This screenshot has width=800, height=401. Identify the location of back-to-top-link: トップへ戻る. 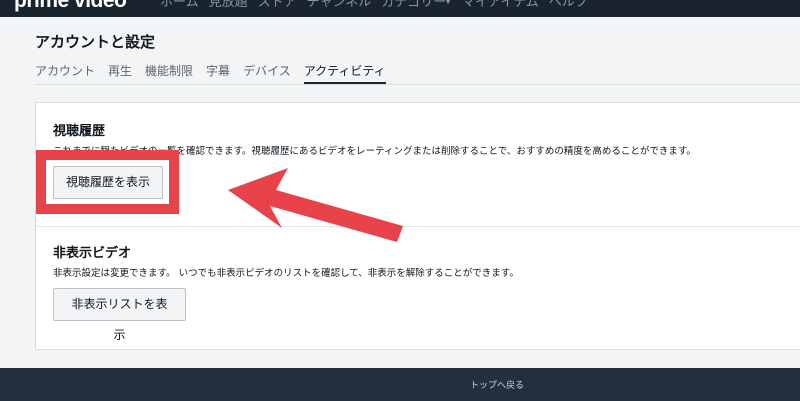
(497, 384).